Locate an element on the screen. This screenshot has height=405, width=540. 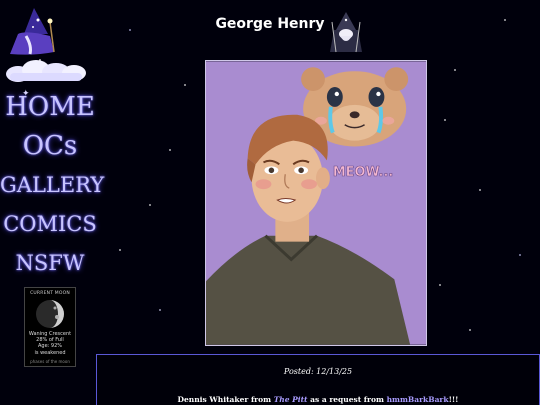
sidebar-nav: HOME OCs GALLERY COMICS NSFW is located at coordinates (52, 185).